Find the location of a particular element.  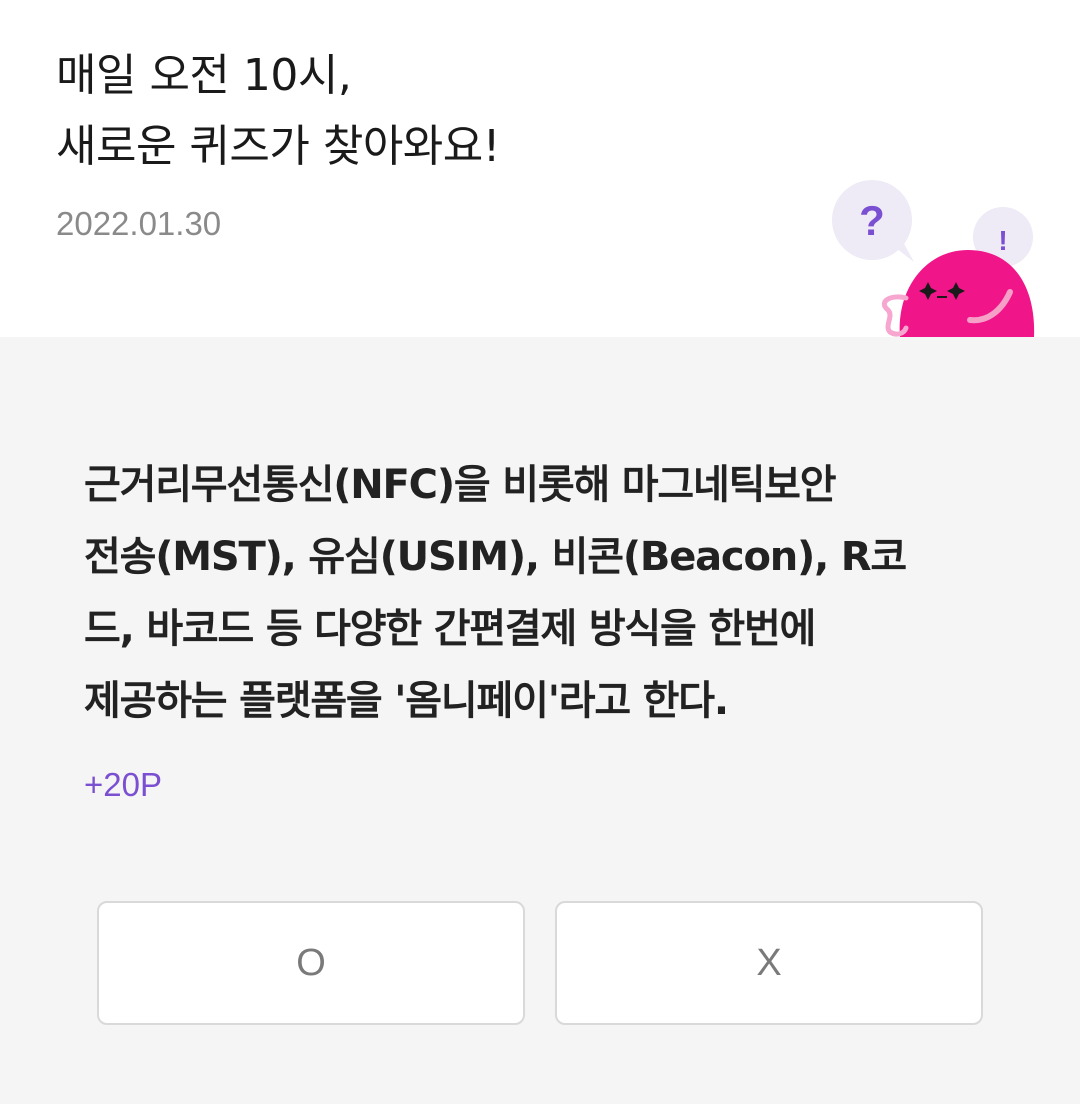

answer-x-button: X is located at coordinates (769, 963).